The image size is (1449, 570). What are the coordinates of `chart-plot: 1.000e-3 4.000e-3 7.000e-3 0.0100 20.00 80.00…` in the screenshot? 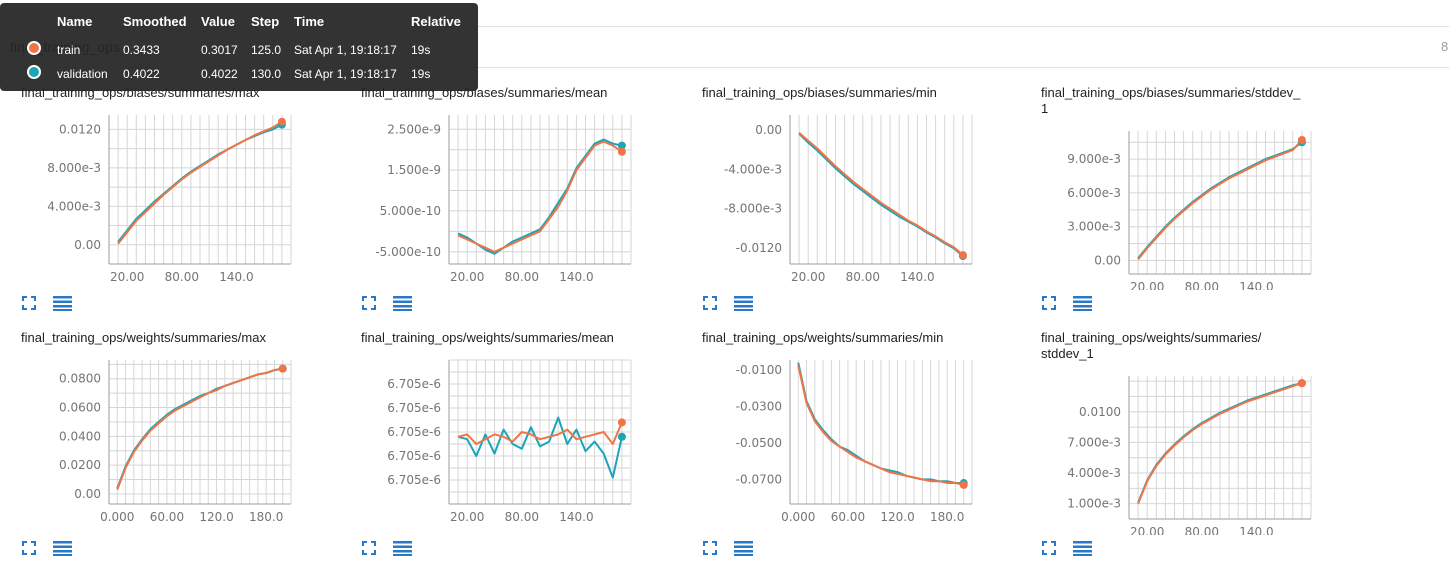 It's located at (1206, 432).